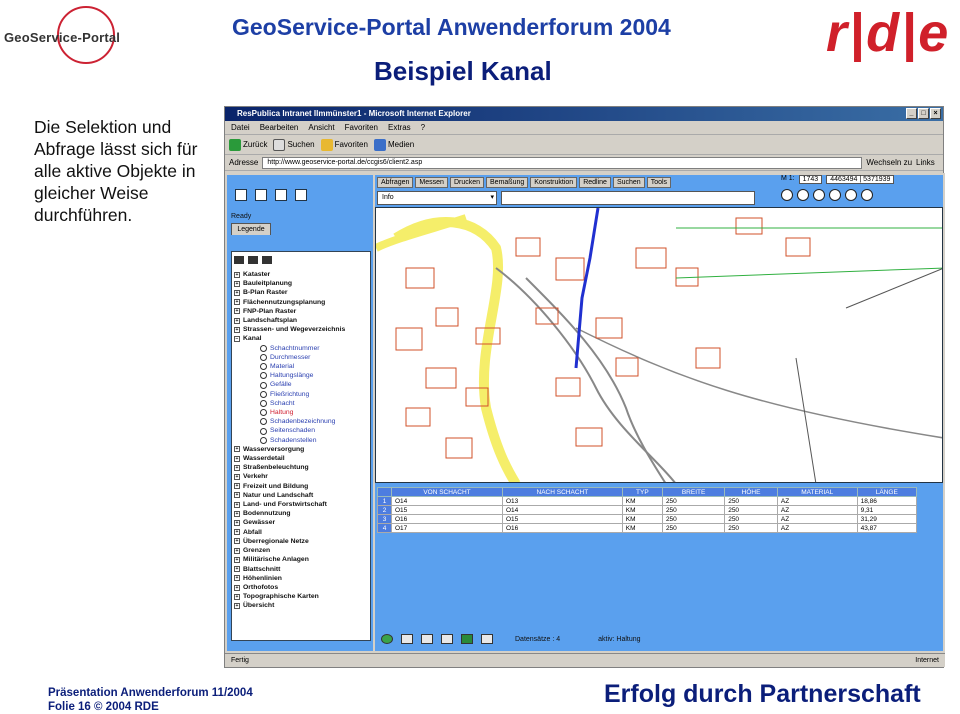  I want to click on tab-legende: Legende, so click(251, 229).